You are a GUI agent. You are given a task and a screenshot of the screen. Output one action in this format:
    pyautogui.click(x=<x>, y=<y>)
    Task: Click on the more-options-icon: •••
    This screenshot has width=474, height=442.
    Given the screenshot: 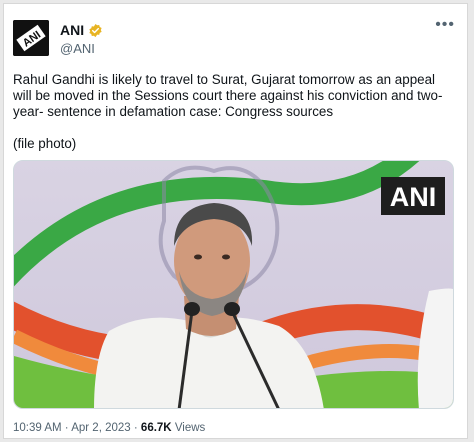 What is the action you would take?
    pyautogui.click(x=445, y=25)
    